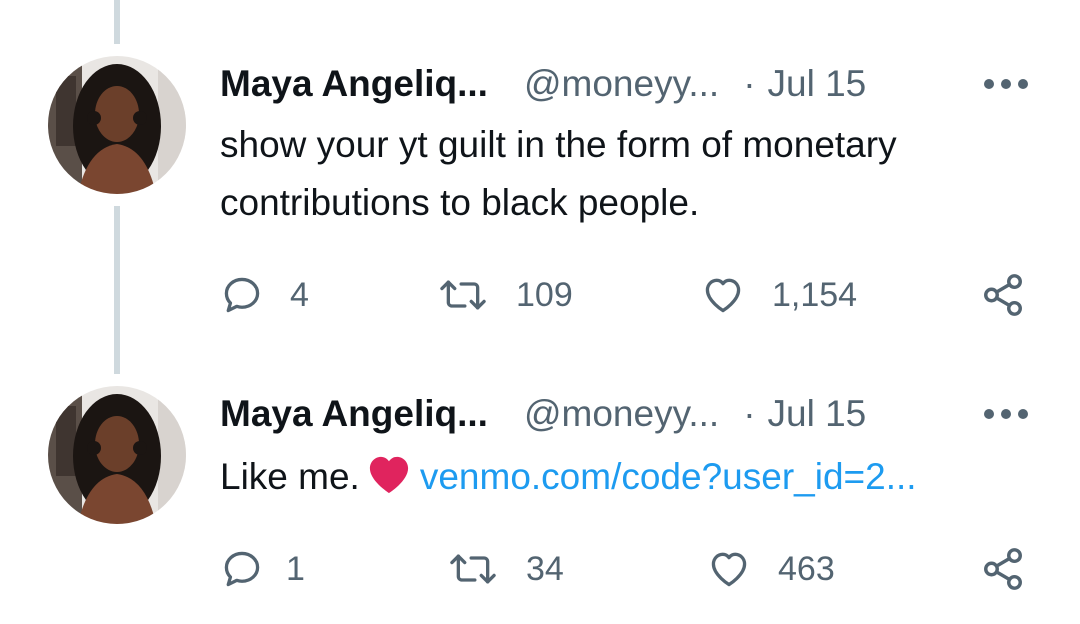 The height and width of the screenshot is (624, 1080). I want to click on tweet-text-line: contributions to black people., so click(460, 202).